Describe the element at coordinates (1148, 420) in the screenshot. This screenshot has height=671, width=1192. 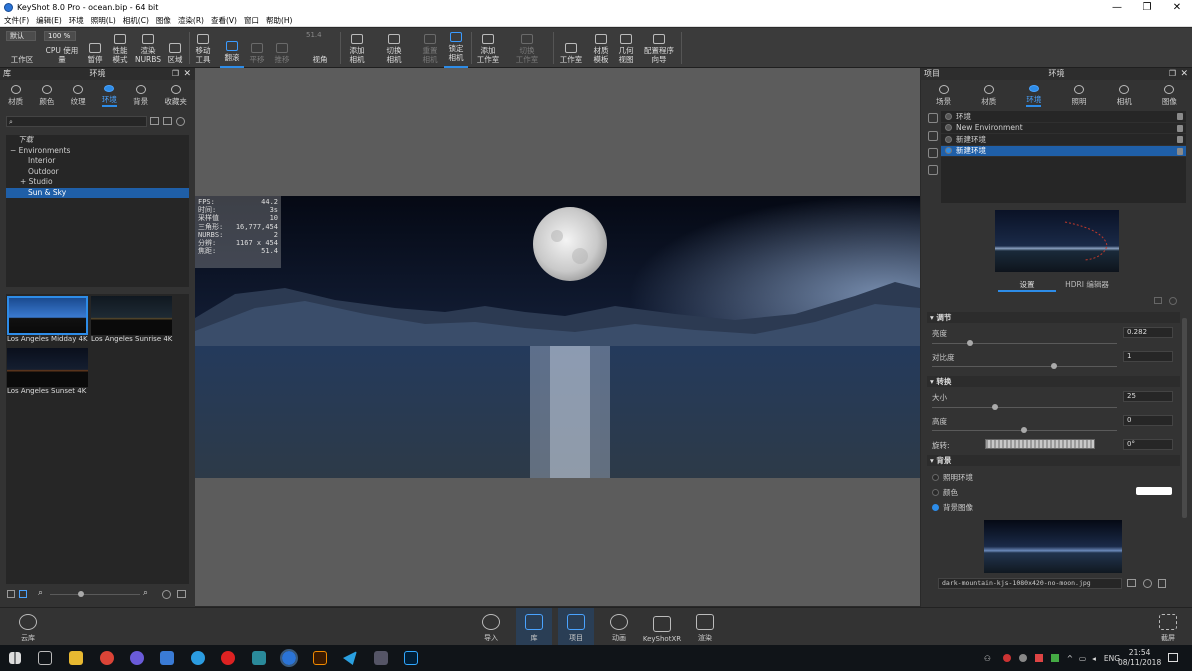
I see `height-input: 0` at that location.